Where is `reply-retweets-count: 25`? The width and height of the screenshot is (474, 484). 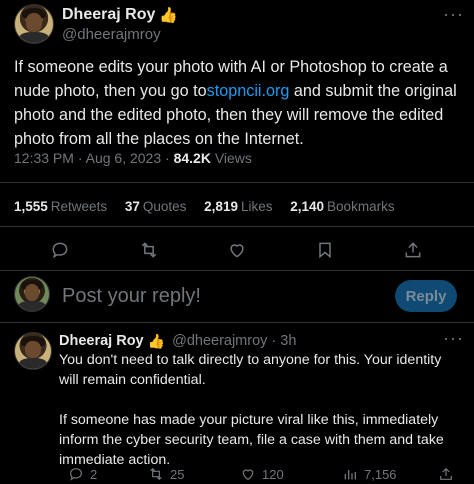 reply-retweets-count: 25 is located at coordinates (177, 474).